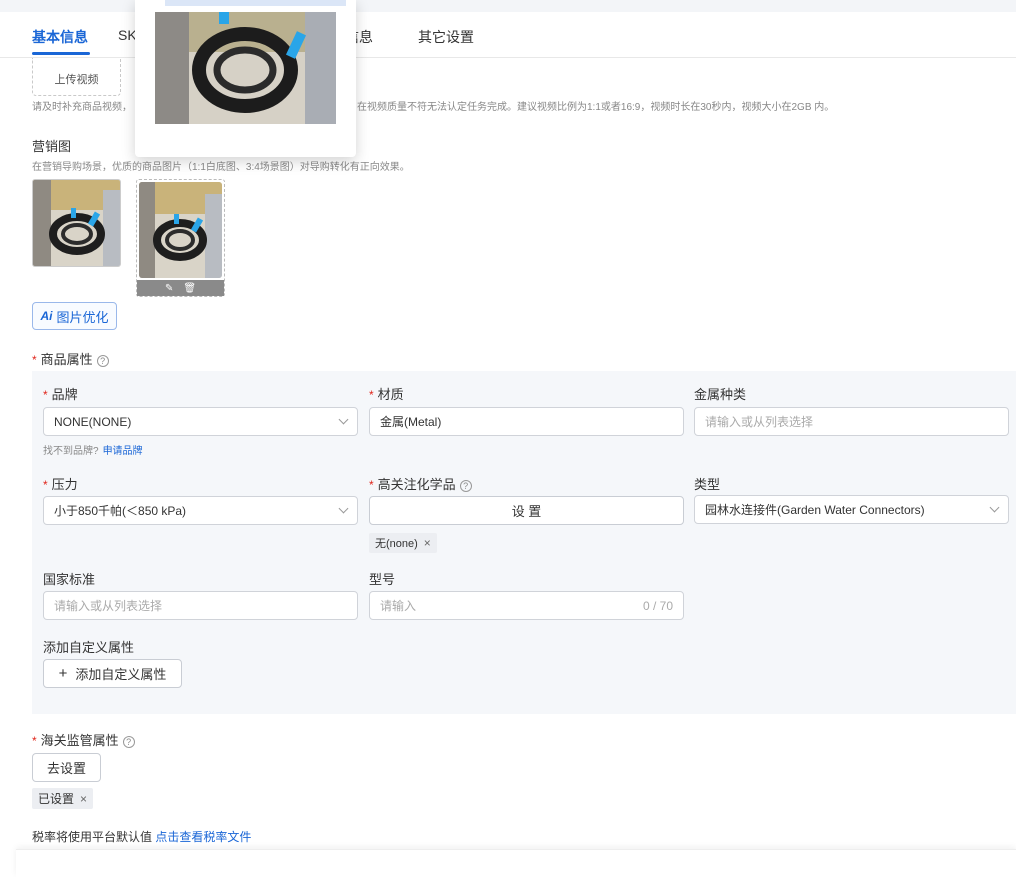  I want to click on customs-tag: 已设置 ×, so click(63, 798).